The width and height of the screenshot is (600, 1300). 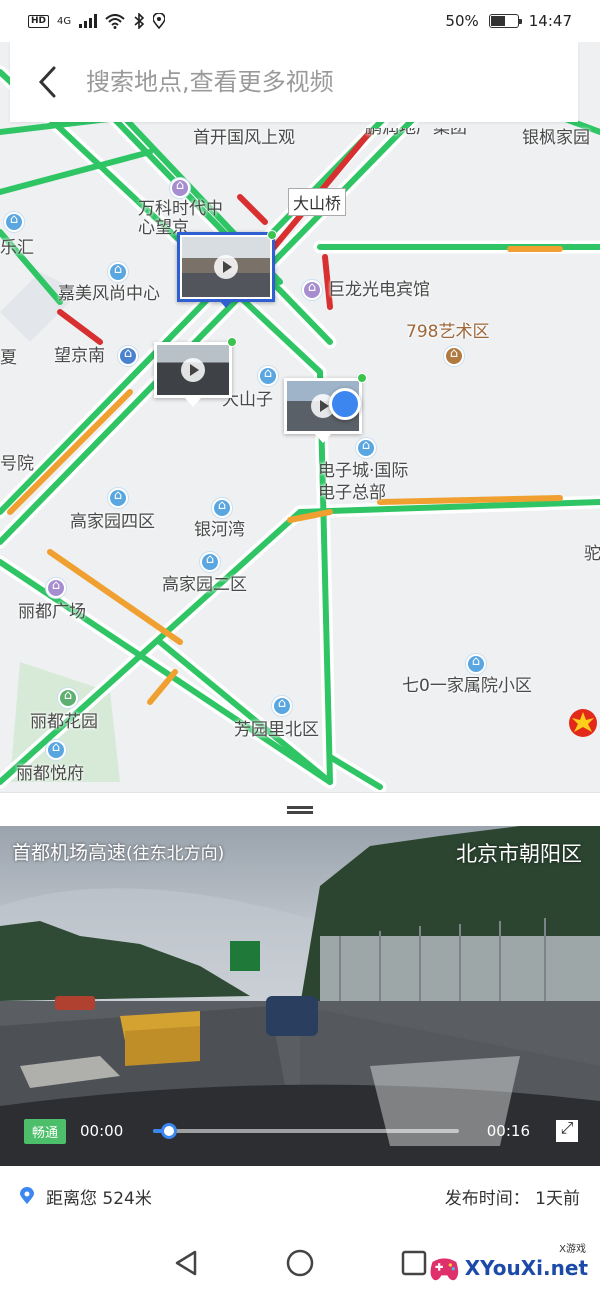 What do you see at coordinates (592, 554) in the screenshot?
I see `poi-label: 驼` at bounding box center [592, 554].